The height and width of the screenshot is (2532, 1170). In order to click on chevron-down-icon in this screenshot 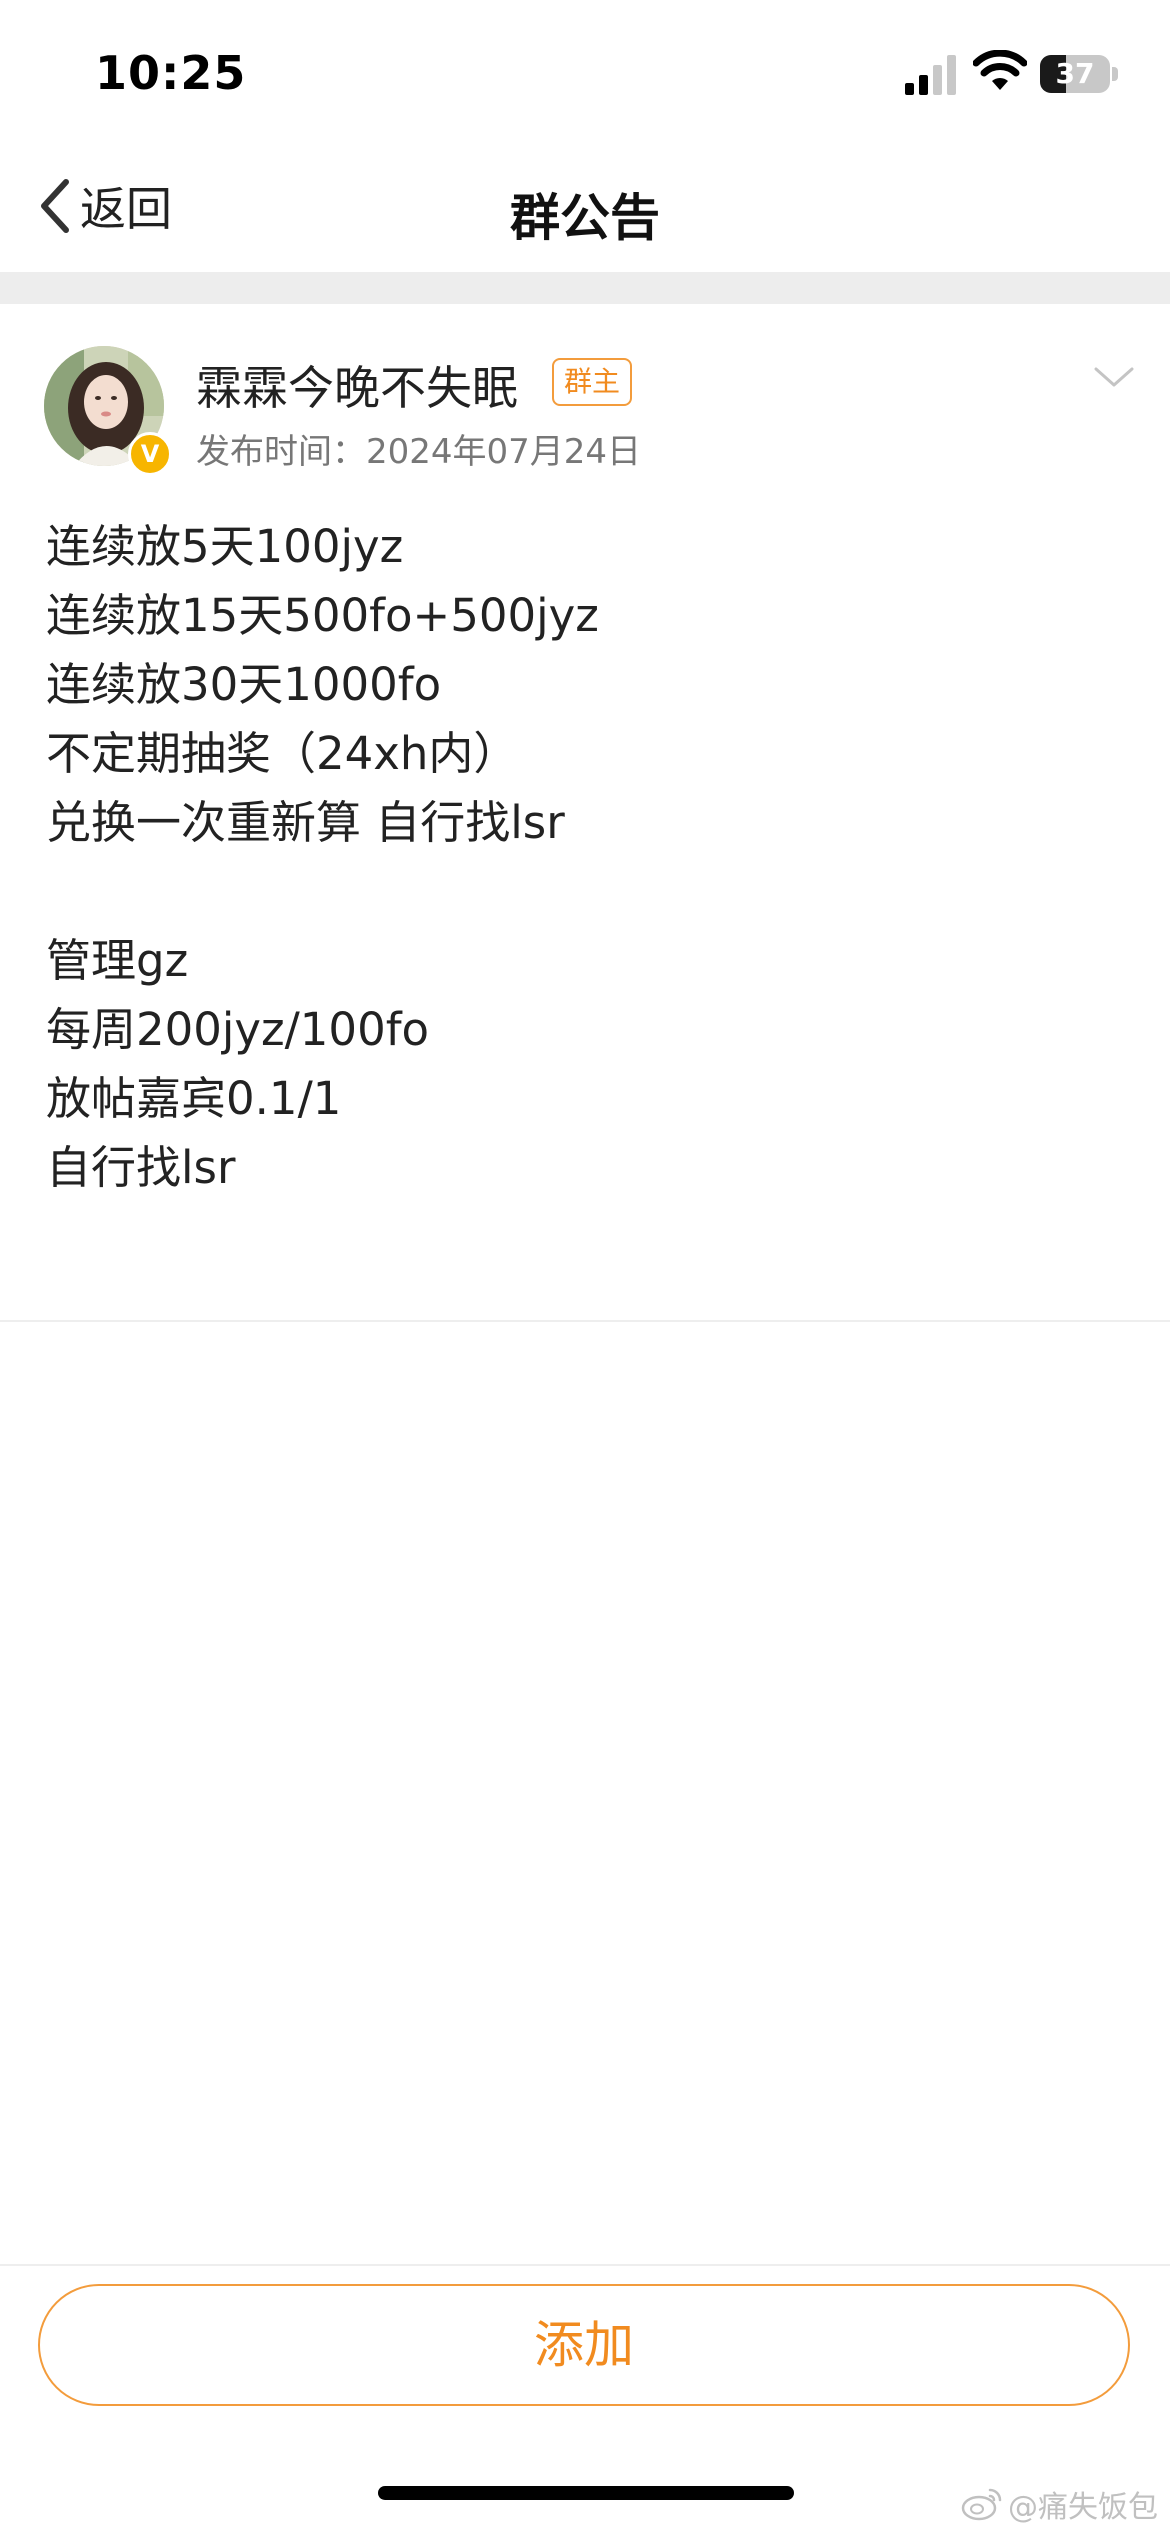, I will do `click(1114, 377)`.